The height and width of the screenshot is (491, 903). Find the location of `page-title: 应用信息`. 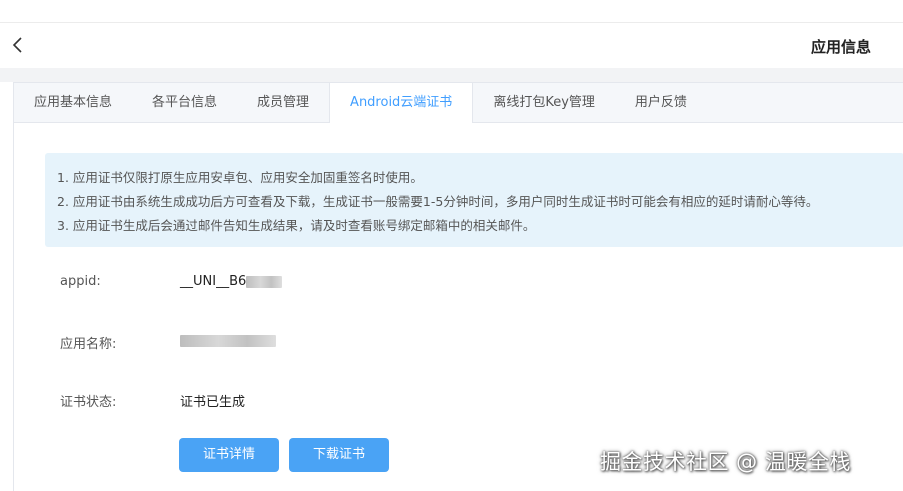

page-title: 应用信息 is located at coordinates (840, 47).